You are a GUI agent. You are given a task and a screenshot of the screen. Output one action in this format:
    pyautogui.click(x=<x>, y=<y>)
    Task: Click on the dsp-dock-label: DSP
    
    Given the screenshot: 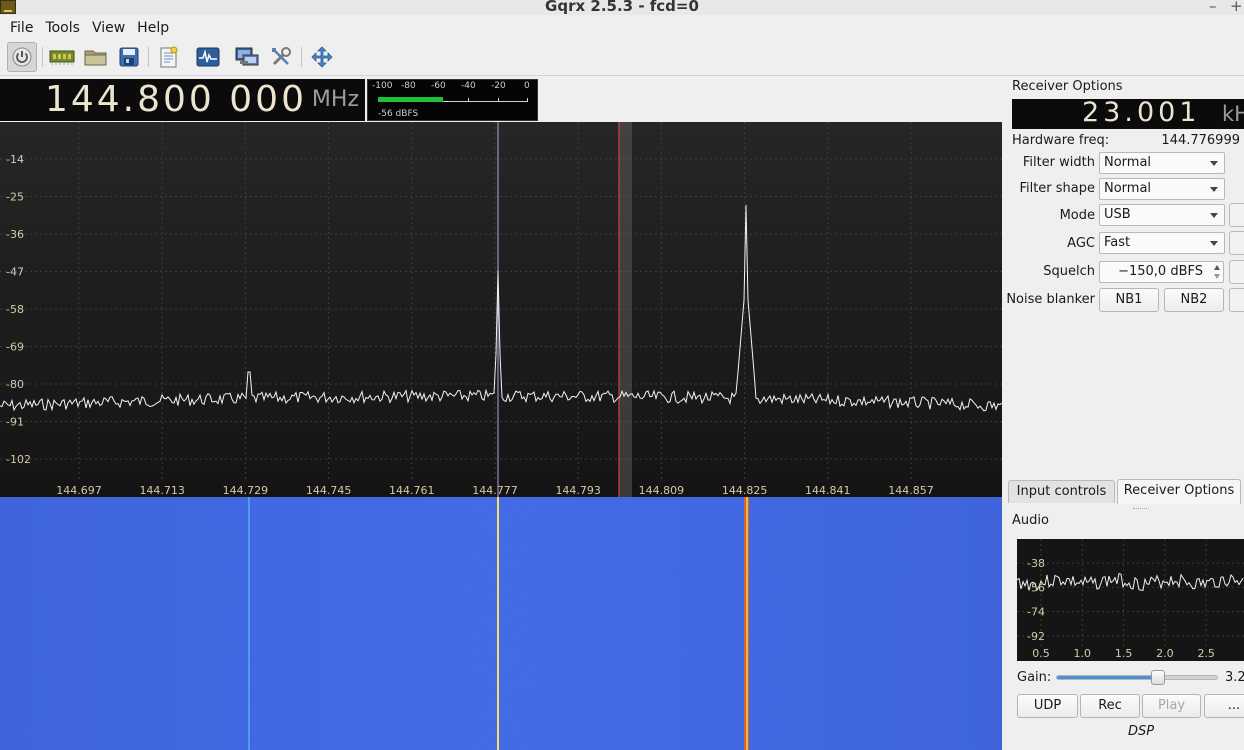 What is the action you would take?
    pyautogui.click(x=1141, y=731)
    